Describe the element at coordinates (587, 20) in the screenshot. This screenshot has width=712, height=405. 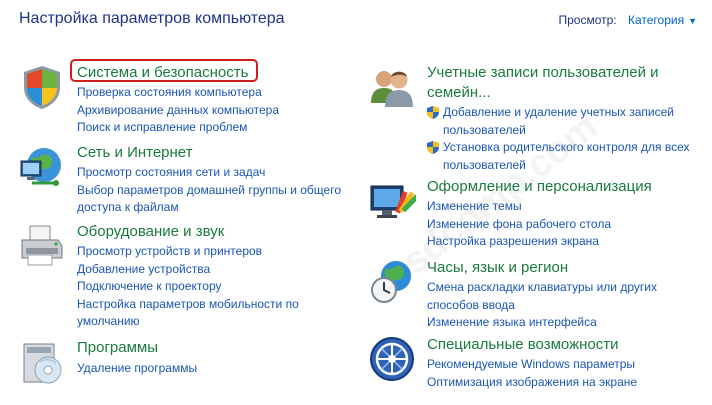
I see `view-by-label: Просмотр:` at that location.